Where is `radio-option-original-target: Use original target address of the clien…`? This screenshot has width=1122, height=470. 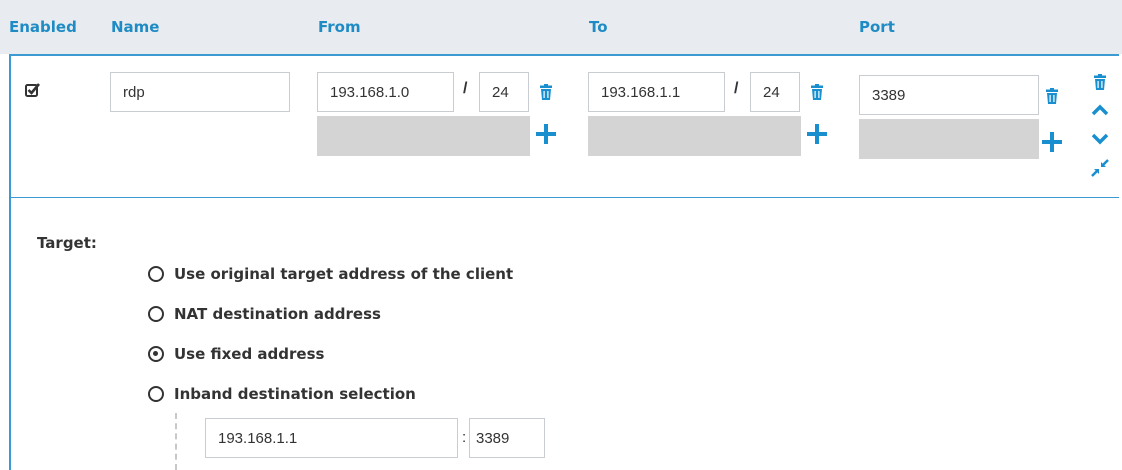 radio-option-original-target: Use original target address of the clien… is located at coordinates (330, 274).